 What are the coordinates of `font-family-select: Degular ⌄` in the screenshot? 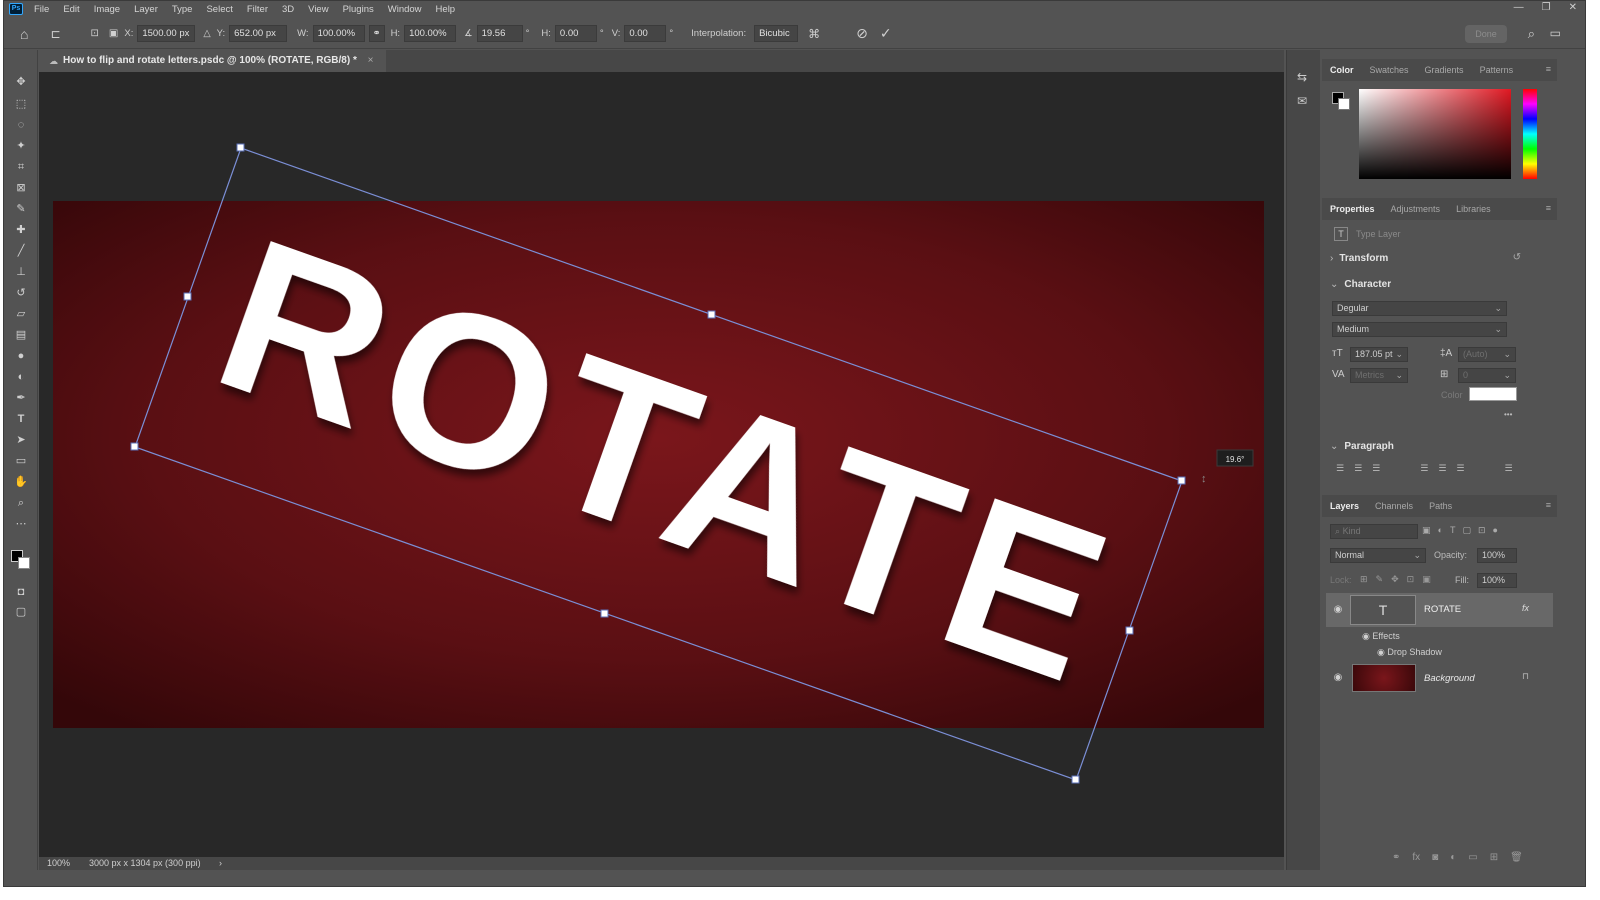 It's located at (1419, 308).